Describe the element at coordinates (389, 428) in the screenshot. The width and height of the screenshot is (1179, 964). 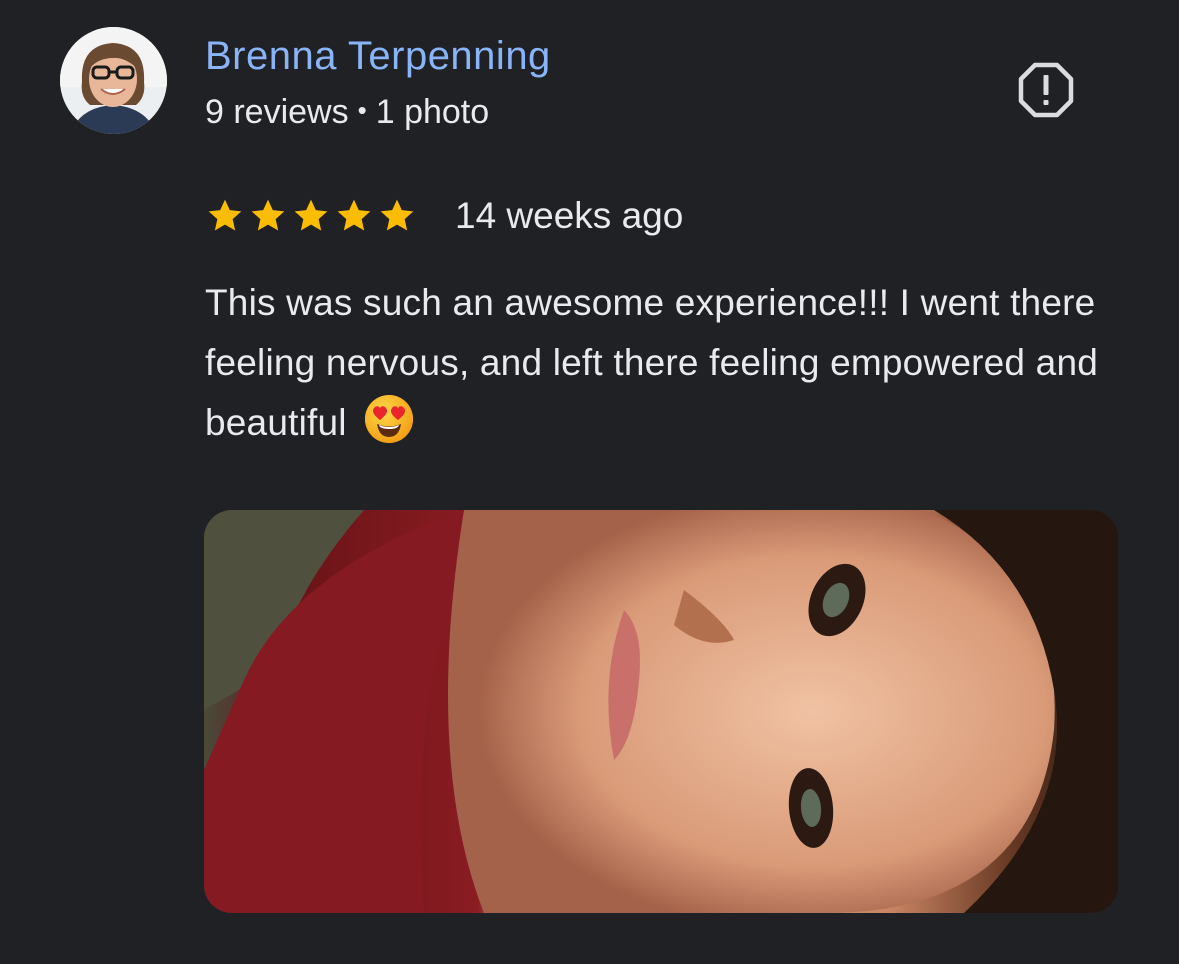
I see `heart-eyes-emoji-icon` at that location.